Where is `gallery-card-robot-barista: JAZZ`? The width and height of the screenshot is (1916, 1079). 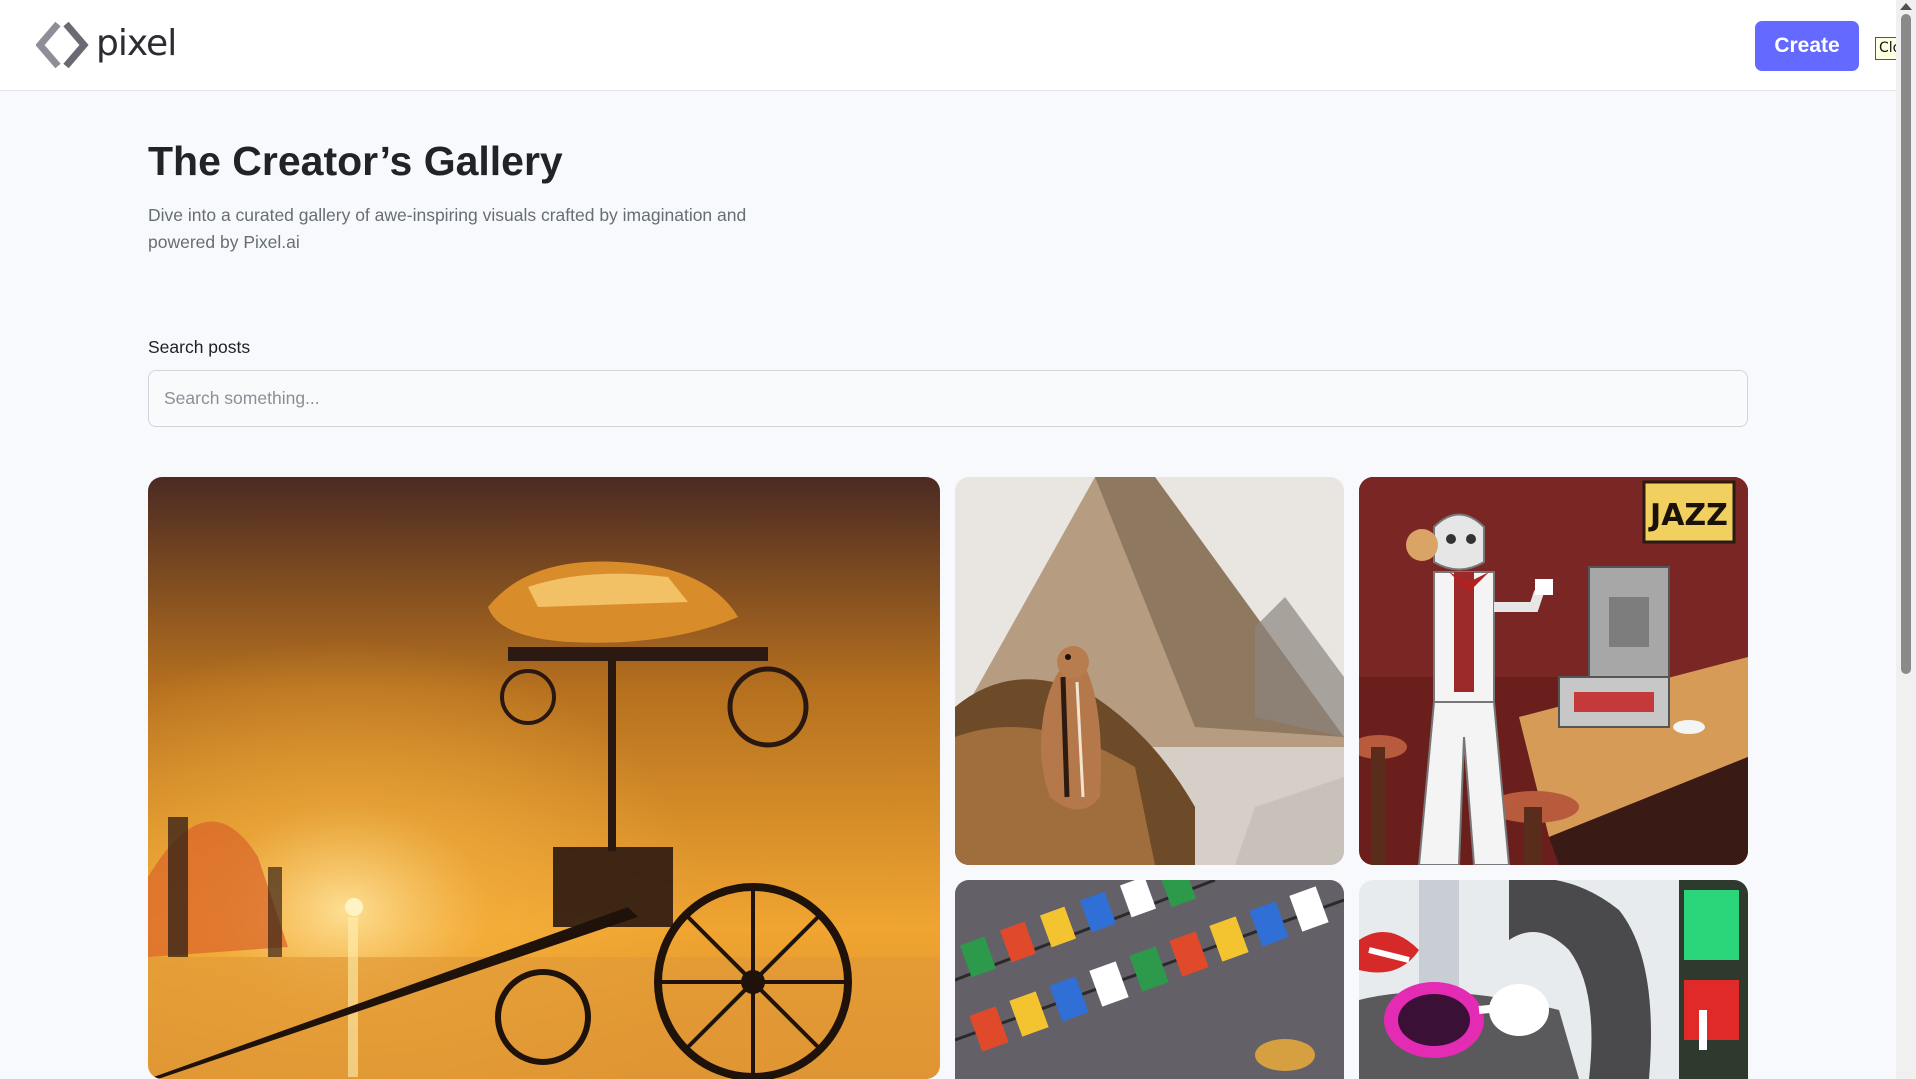
gallery-card-robot-barista: JAZZ is located at coordinates (1553, 671).